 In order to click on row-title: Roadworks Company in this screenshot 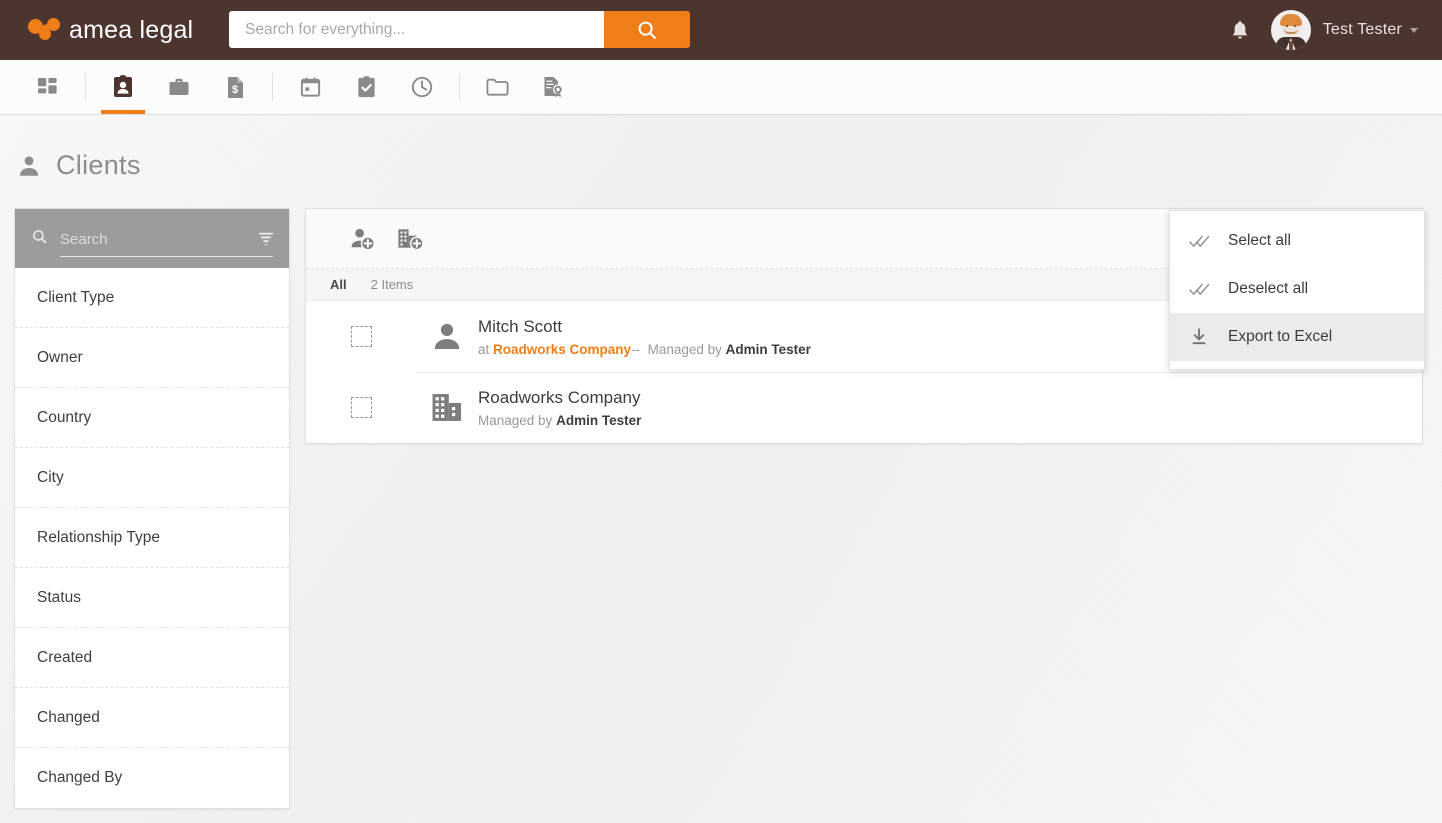, I will do `click(559, 398)`.